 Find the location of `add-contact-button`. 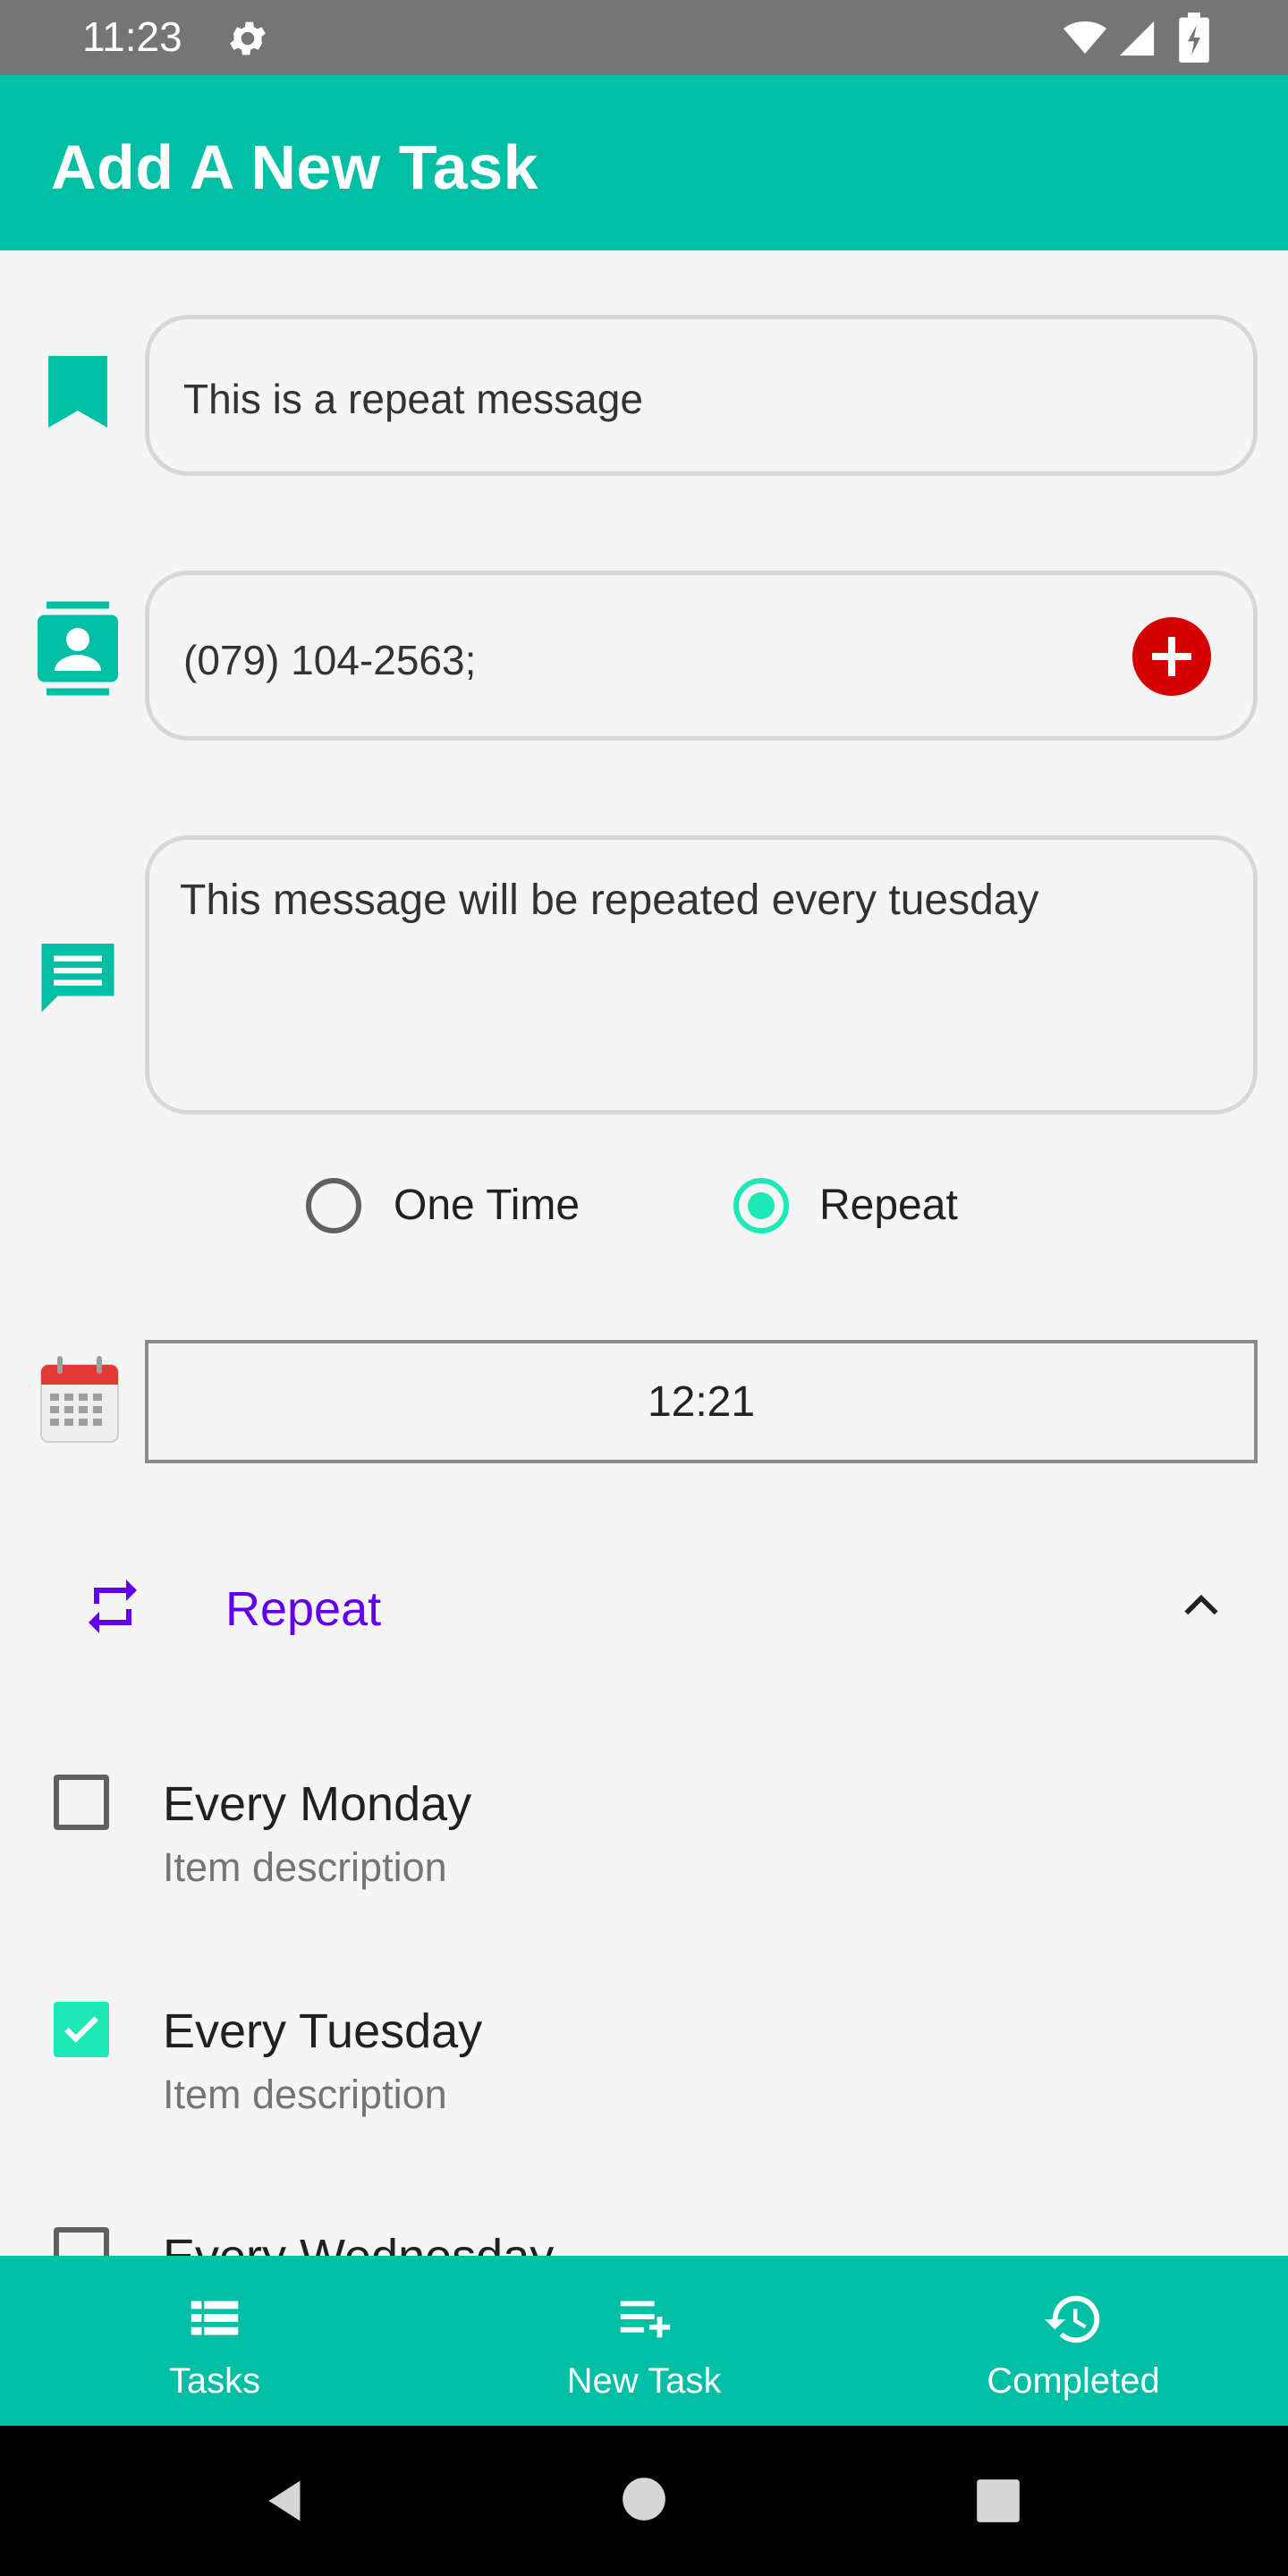

add-contact-button is located at coordinates (1171, 656).